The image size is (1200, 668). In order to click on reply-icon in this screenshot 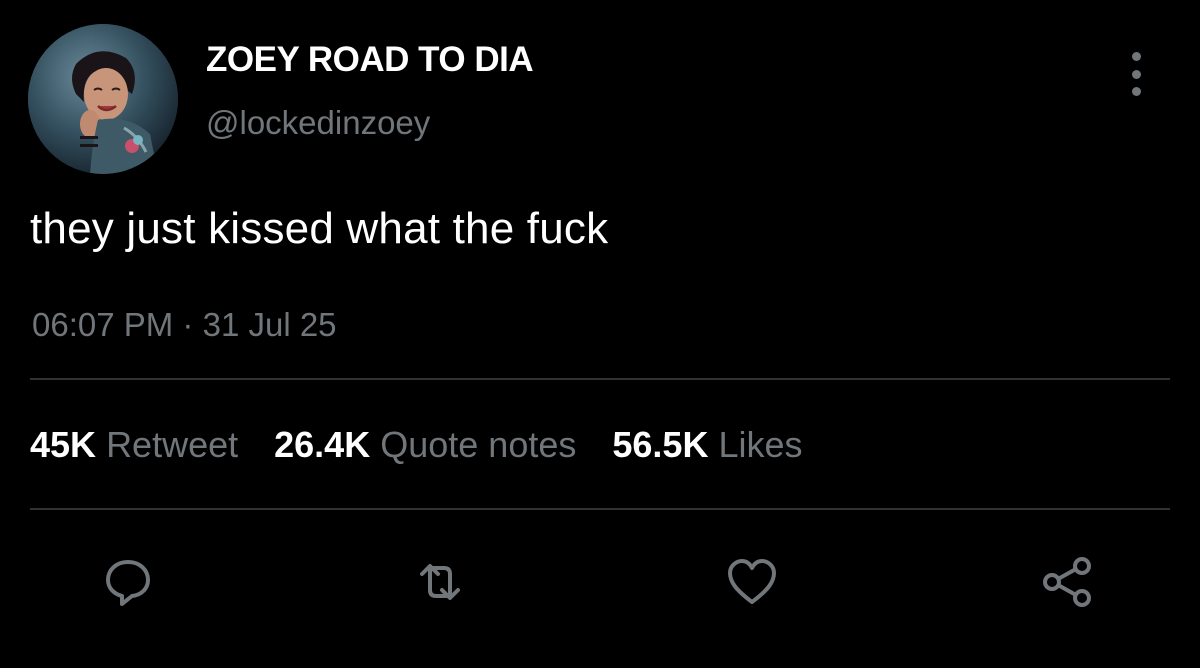, I will do `click(128, 583)`.